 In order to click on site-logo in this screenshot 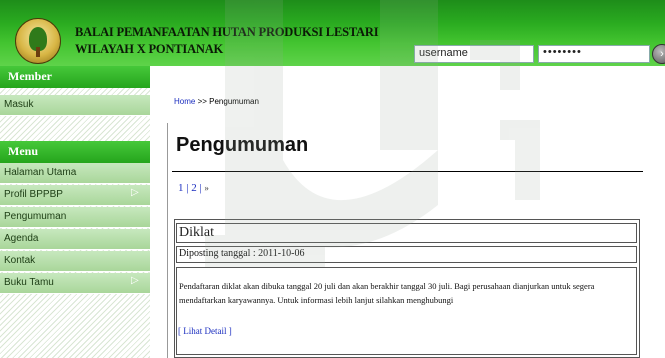, I will do `click(38, 41)`.